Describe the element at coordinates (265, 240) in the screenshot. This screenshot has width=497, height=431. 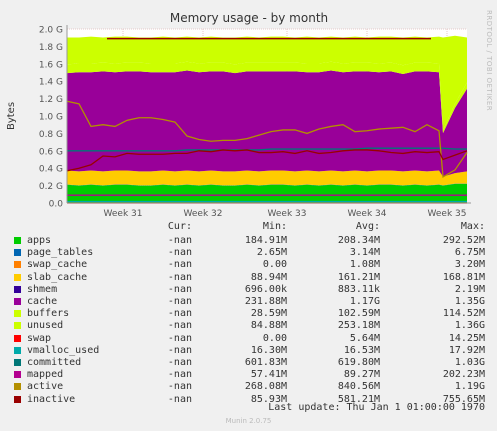
I see `legend-min: 184.91M` at that location.